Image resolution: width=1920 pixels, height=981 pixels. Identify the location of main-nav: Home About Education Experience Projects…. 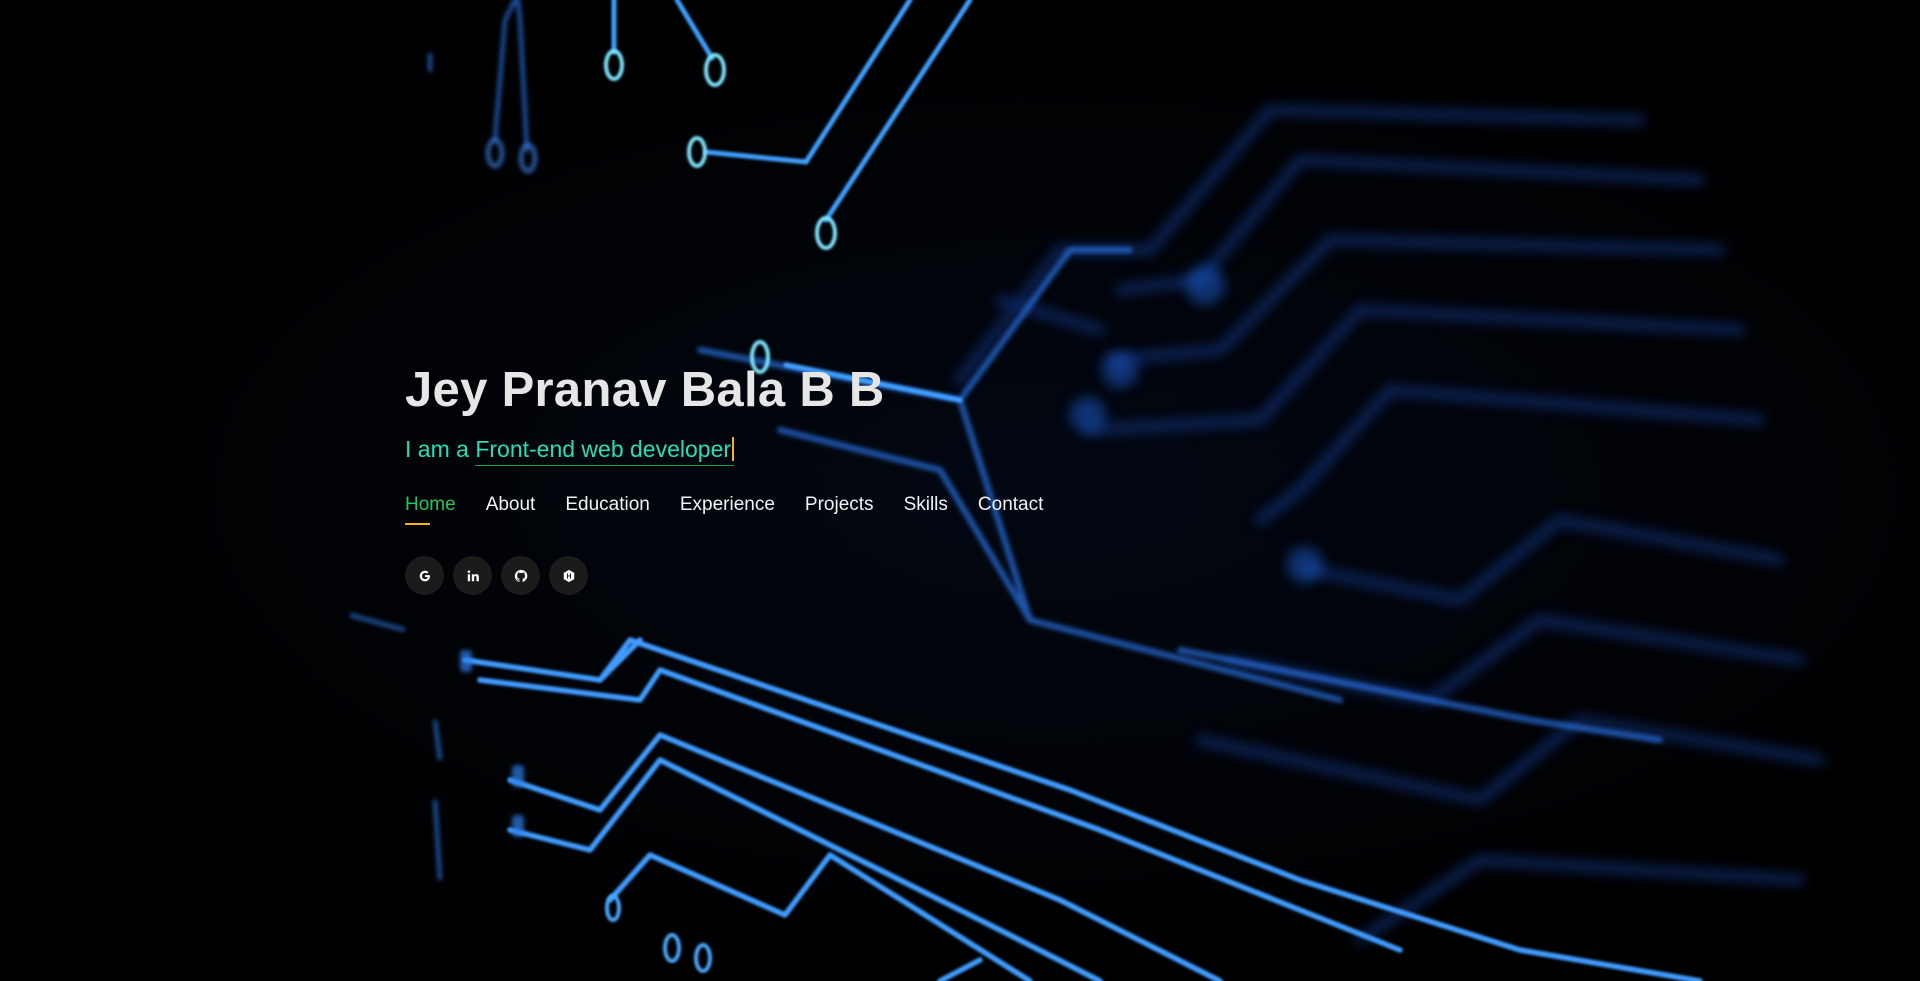
(724, 509).